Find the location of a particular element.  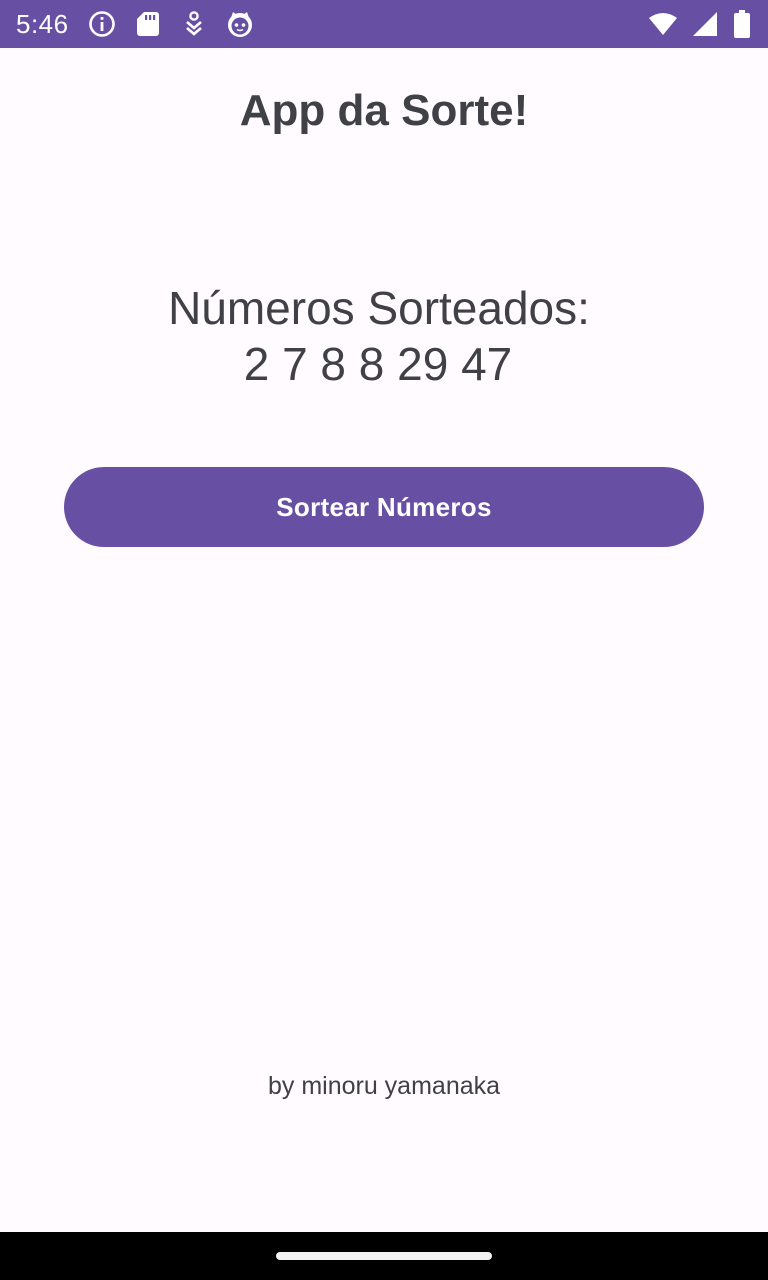

draw-numbers-button: Sortear Números is located at coordinates (384, 507).